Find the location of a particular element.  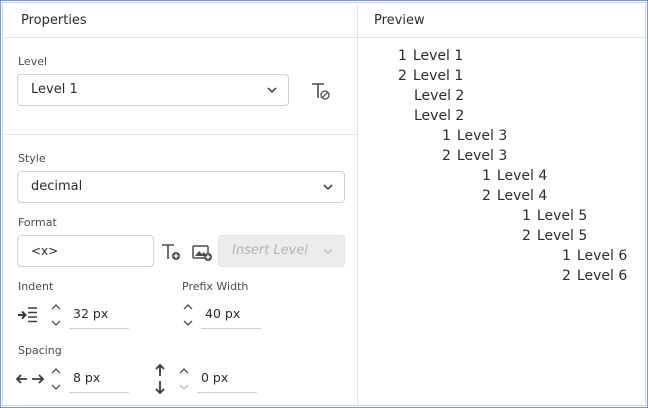

insert-level-dropdown: Insert Level is located at coordinates (281, 251).